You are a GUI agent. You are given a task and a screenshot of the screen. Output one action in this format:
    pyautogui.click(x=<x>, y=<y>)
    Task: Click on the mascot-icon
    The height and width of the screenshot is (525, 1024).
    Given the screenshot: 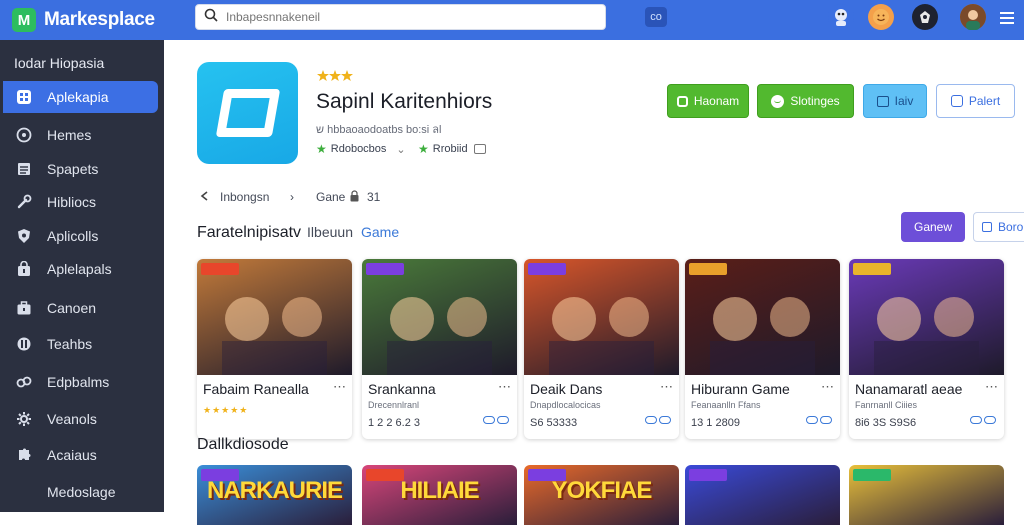 What is the action you would take?
    pyautogui.click(x=841, y=17)
    